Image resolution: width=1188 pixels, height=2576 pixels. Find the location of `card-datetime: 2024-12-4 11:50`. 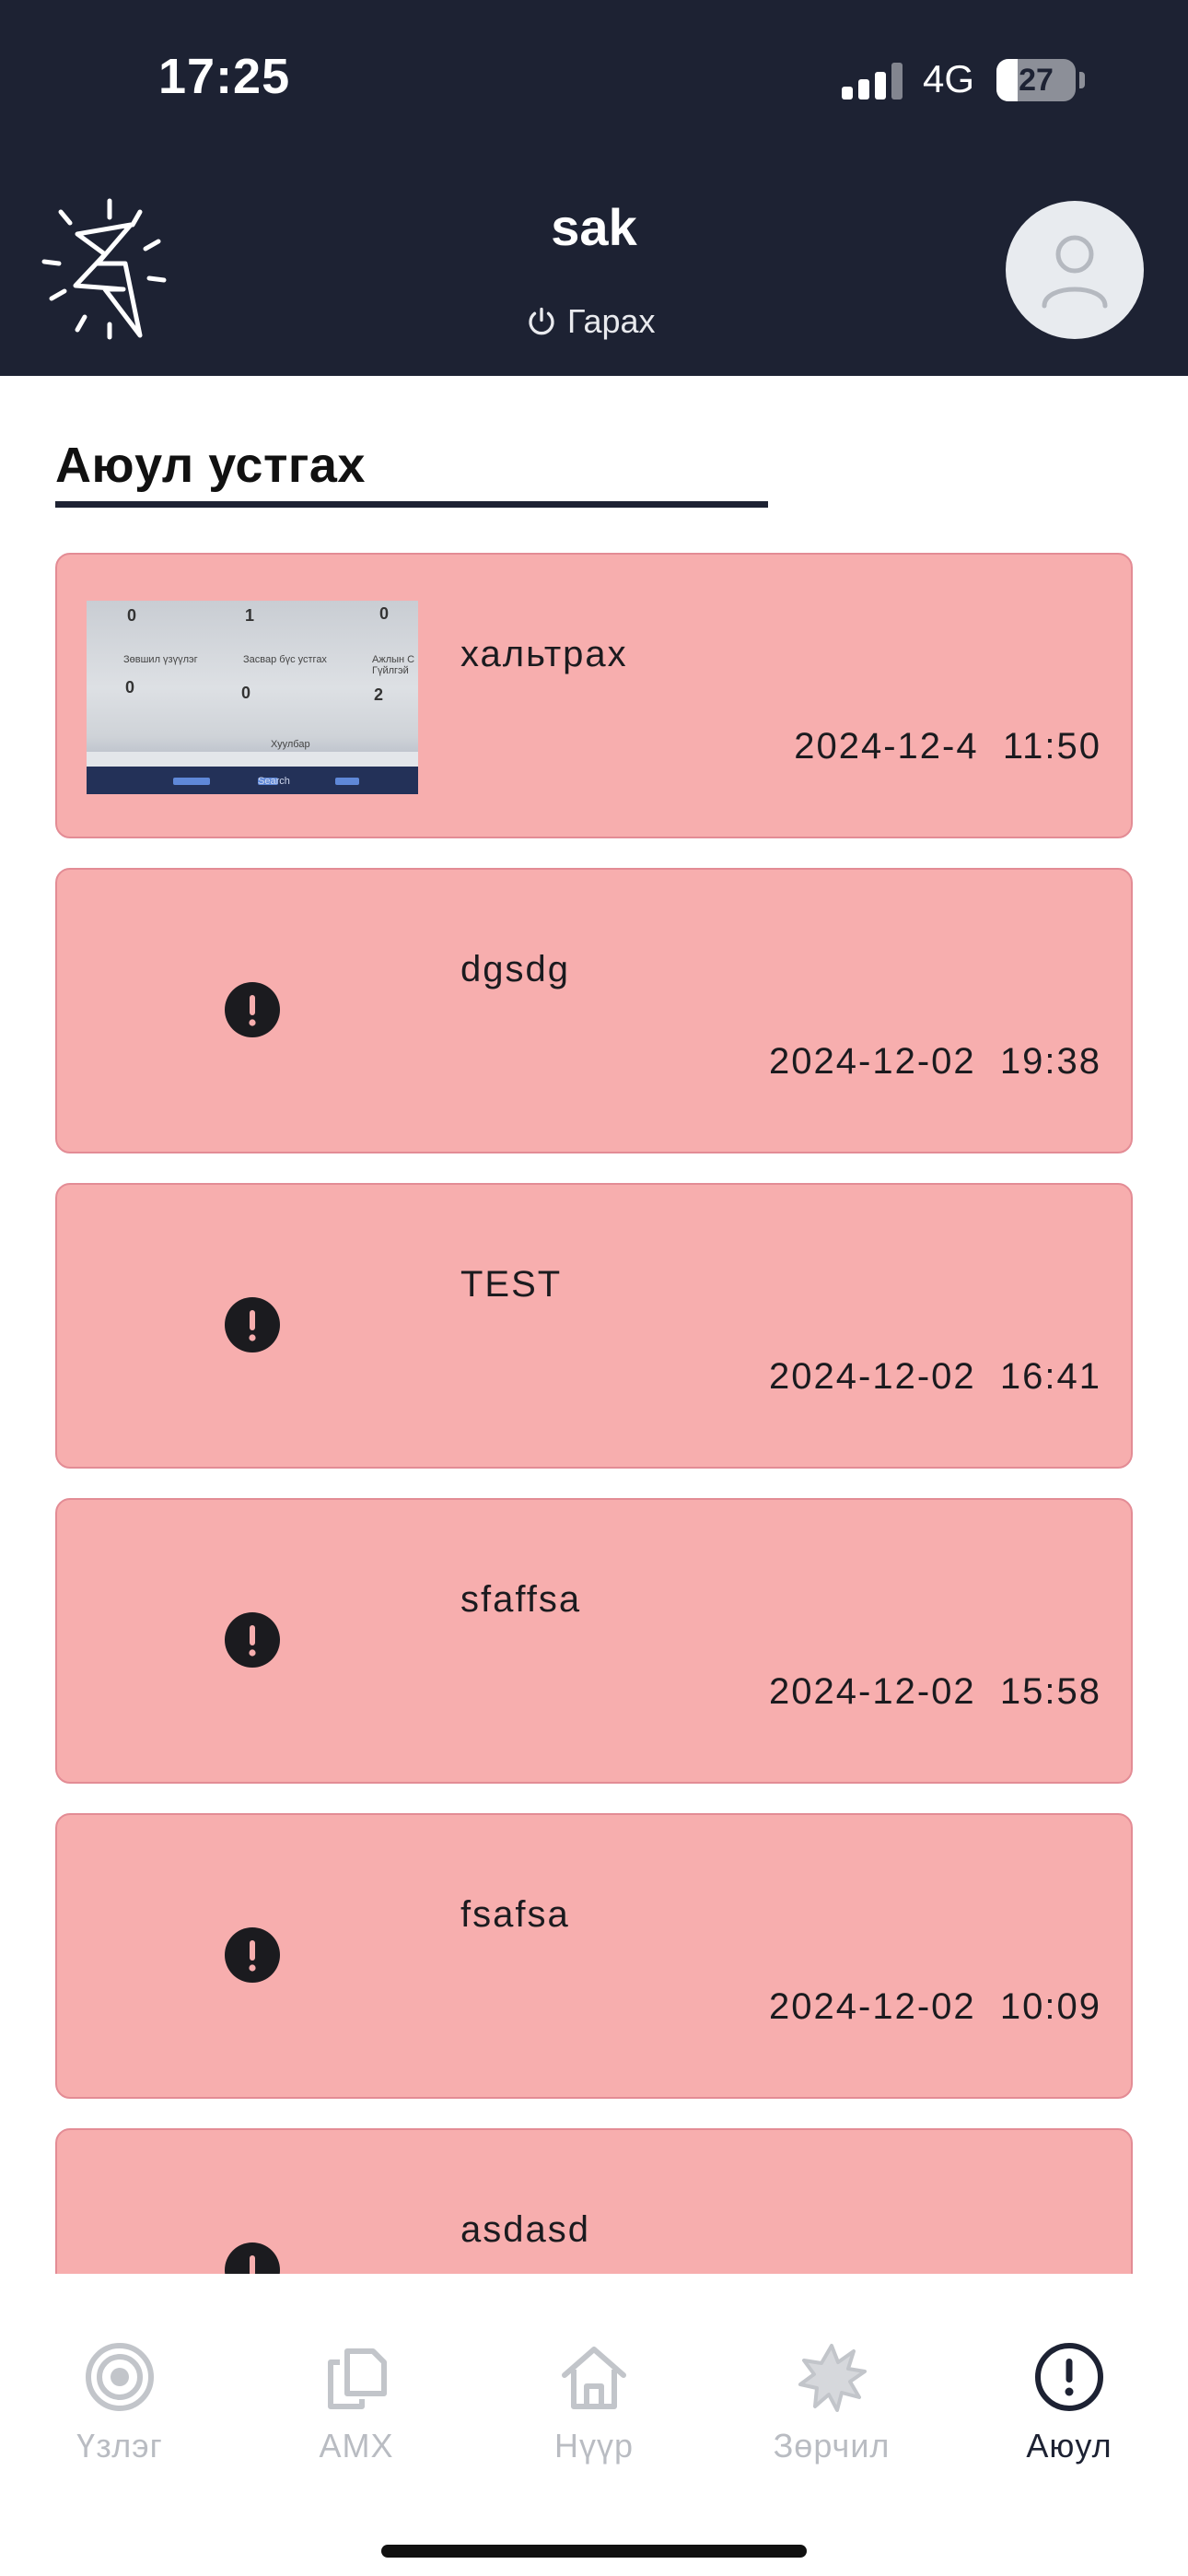

card-datetime: 2024-12-4 11:50 is located at coordinates (948, 746).